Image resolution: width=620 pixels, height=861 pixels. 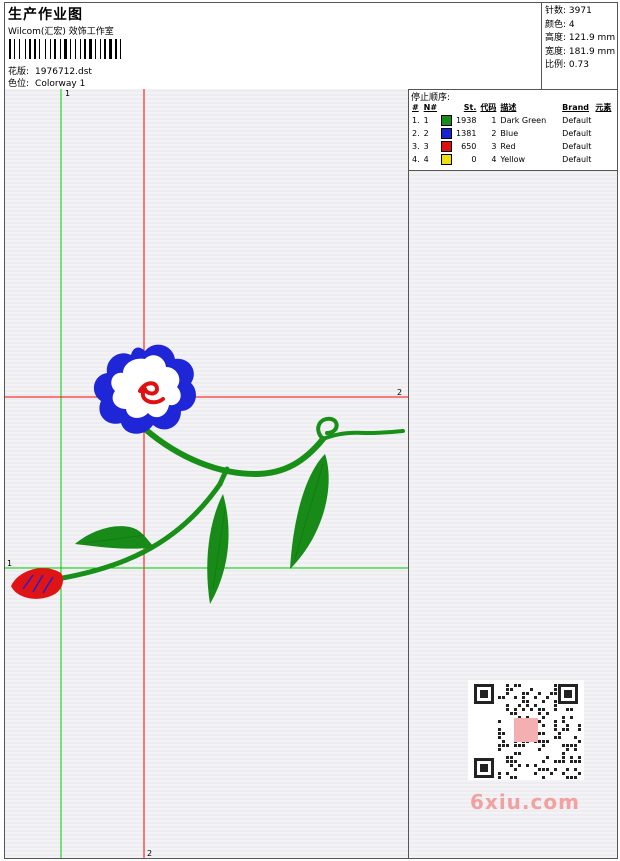 What do you see at coordinates (560, 24) in the screenshot?
I see `stat-colors: 颜色: 4` at bounding box center [560, 24].